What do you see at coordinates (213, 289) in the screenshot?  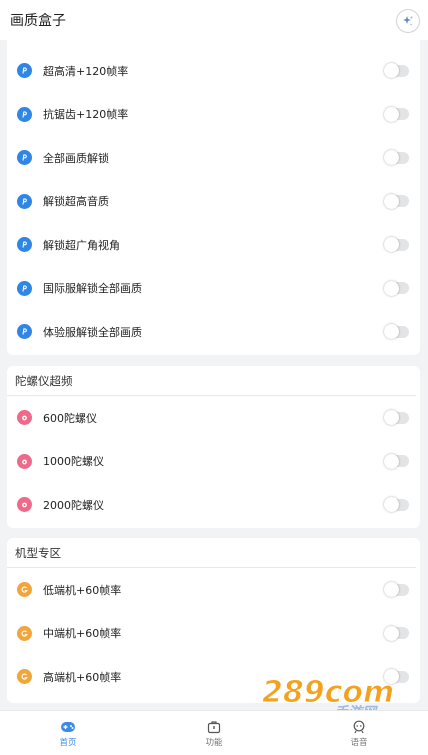 I see `list-item: 国际服解锁全部画质` at bounding box center [213, 289].